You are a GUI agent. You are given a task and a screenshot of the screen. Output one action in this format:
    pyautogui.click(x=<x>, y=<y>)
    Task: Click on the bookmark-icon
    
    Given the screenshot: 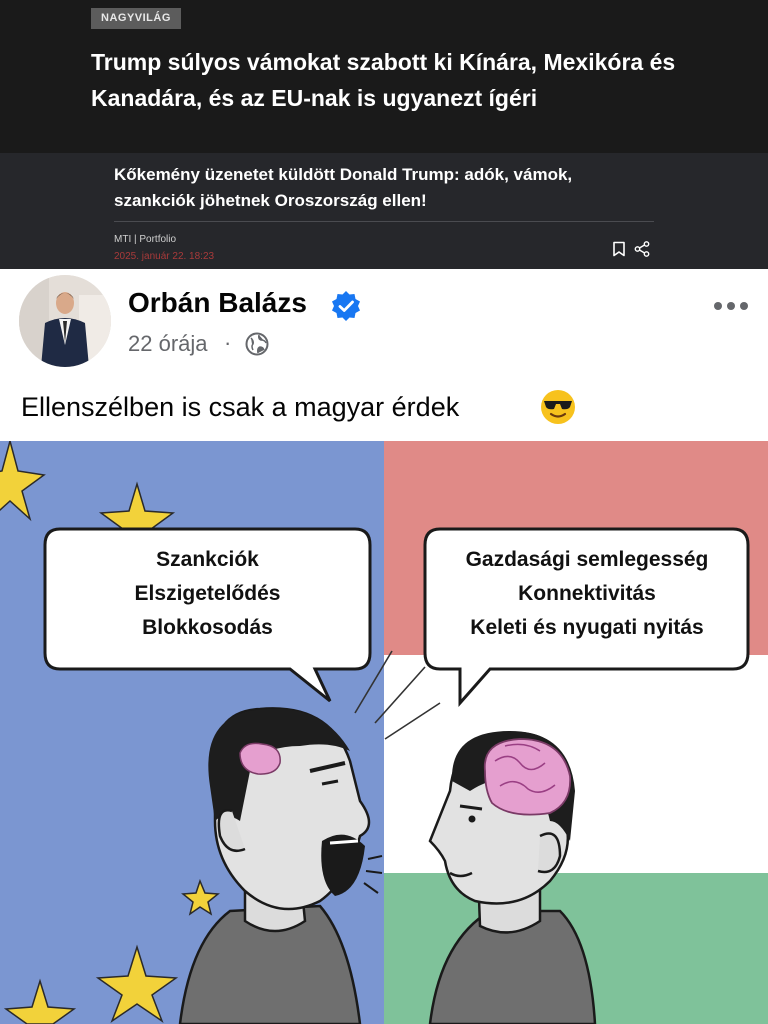 What is the action you would take?
    pyautogui.click(x=619, y=249)
    